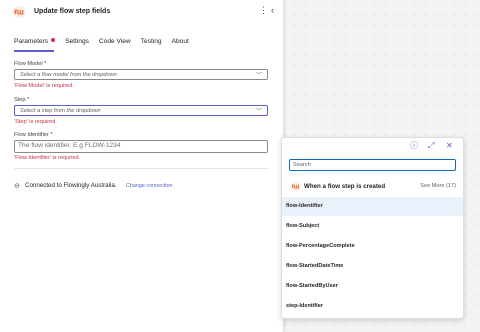  I want to click on step-placeholder: Select a step from the dropdown, so click(60, 110).